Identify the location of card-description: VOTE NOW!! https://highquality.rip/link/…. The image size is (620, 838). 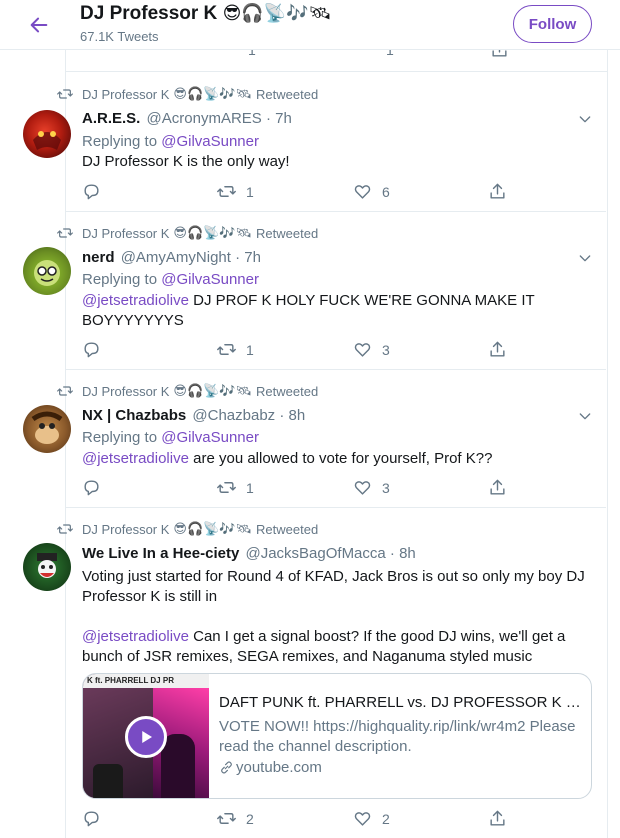
(397, 736).